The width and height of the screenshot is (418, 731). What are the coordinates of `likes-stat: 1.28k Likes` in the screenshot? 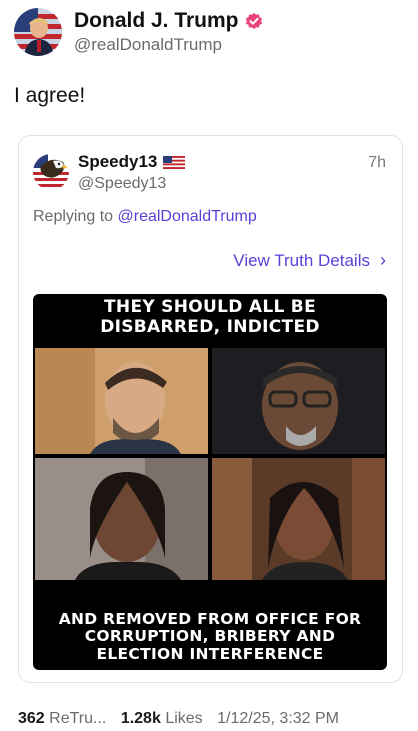 It's located at (162, 718).